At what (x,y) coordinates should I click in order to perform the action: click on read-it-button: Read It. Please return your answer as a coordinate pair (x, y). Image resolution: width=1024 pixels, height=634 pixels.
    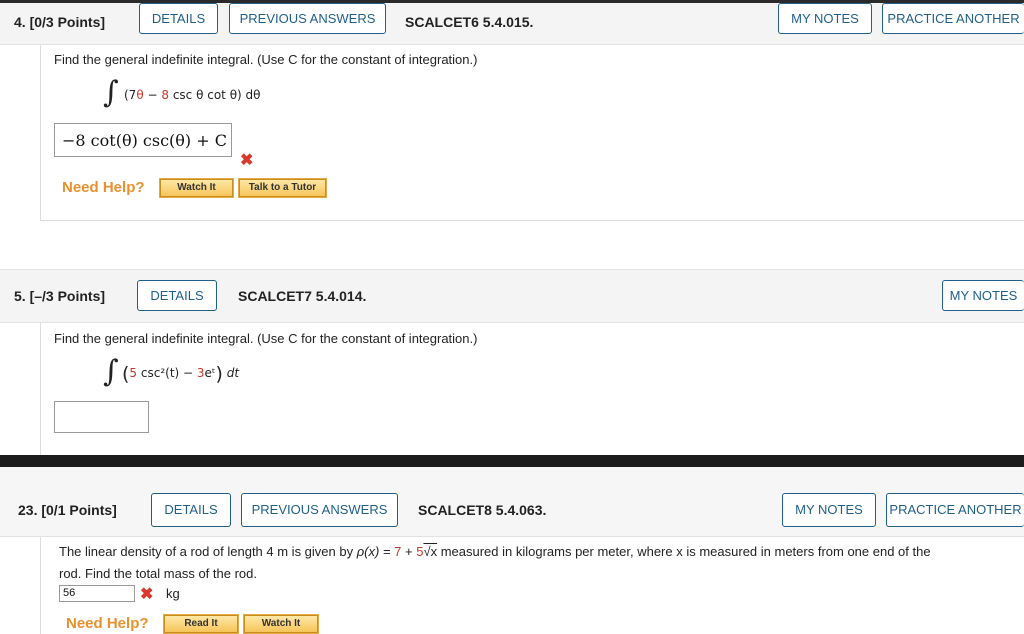
    Looking at the image, I should click on (201, 624).